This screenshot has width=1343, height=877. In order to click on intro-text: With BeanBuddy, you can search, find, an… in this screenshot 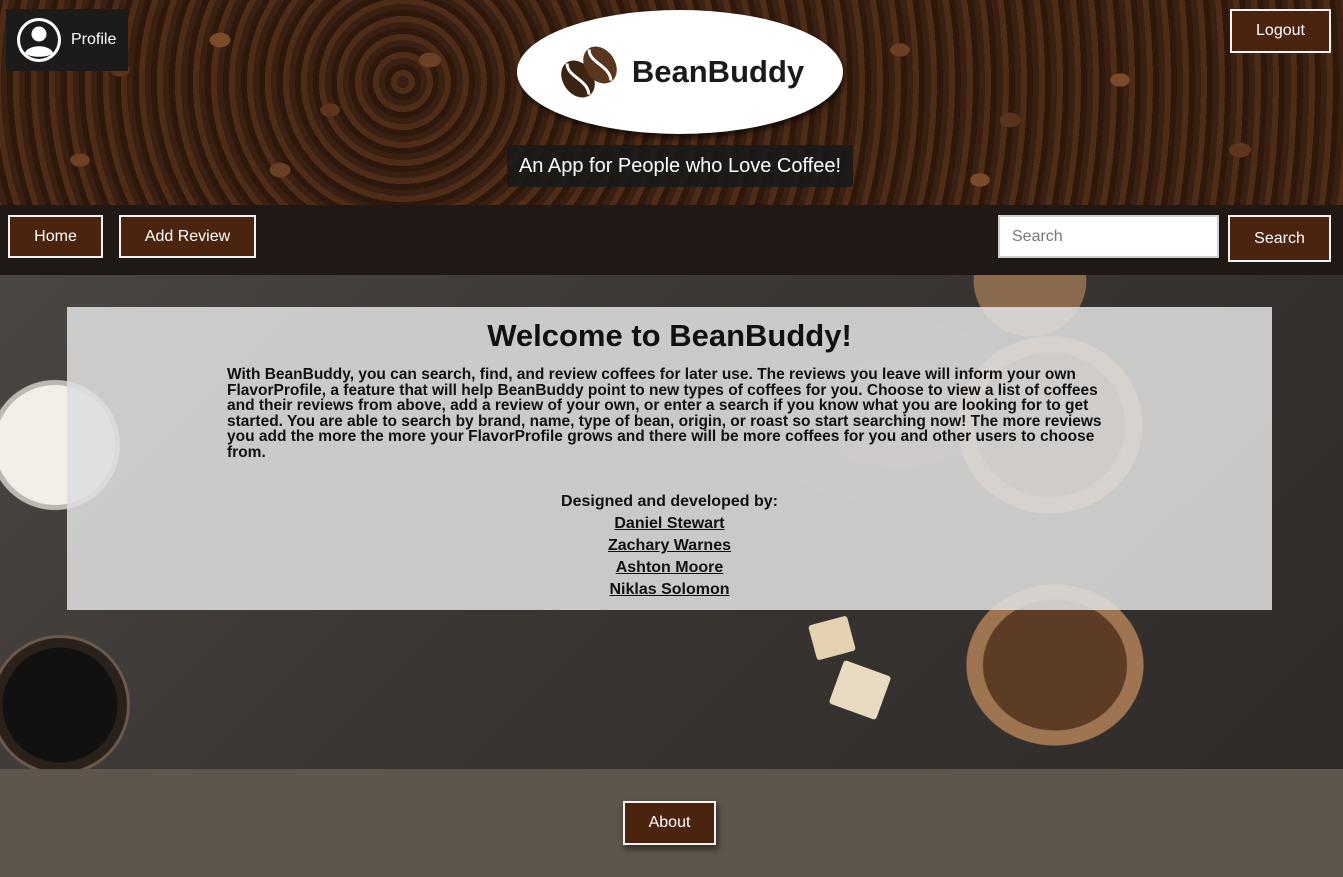, I will do `click(664, 413)`.